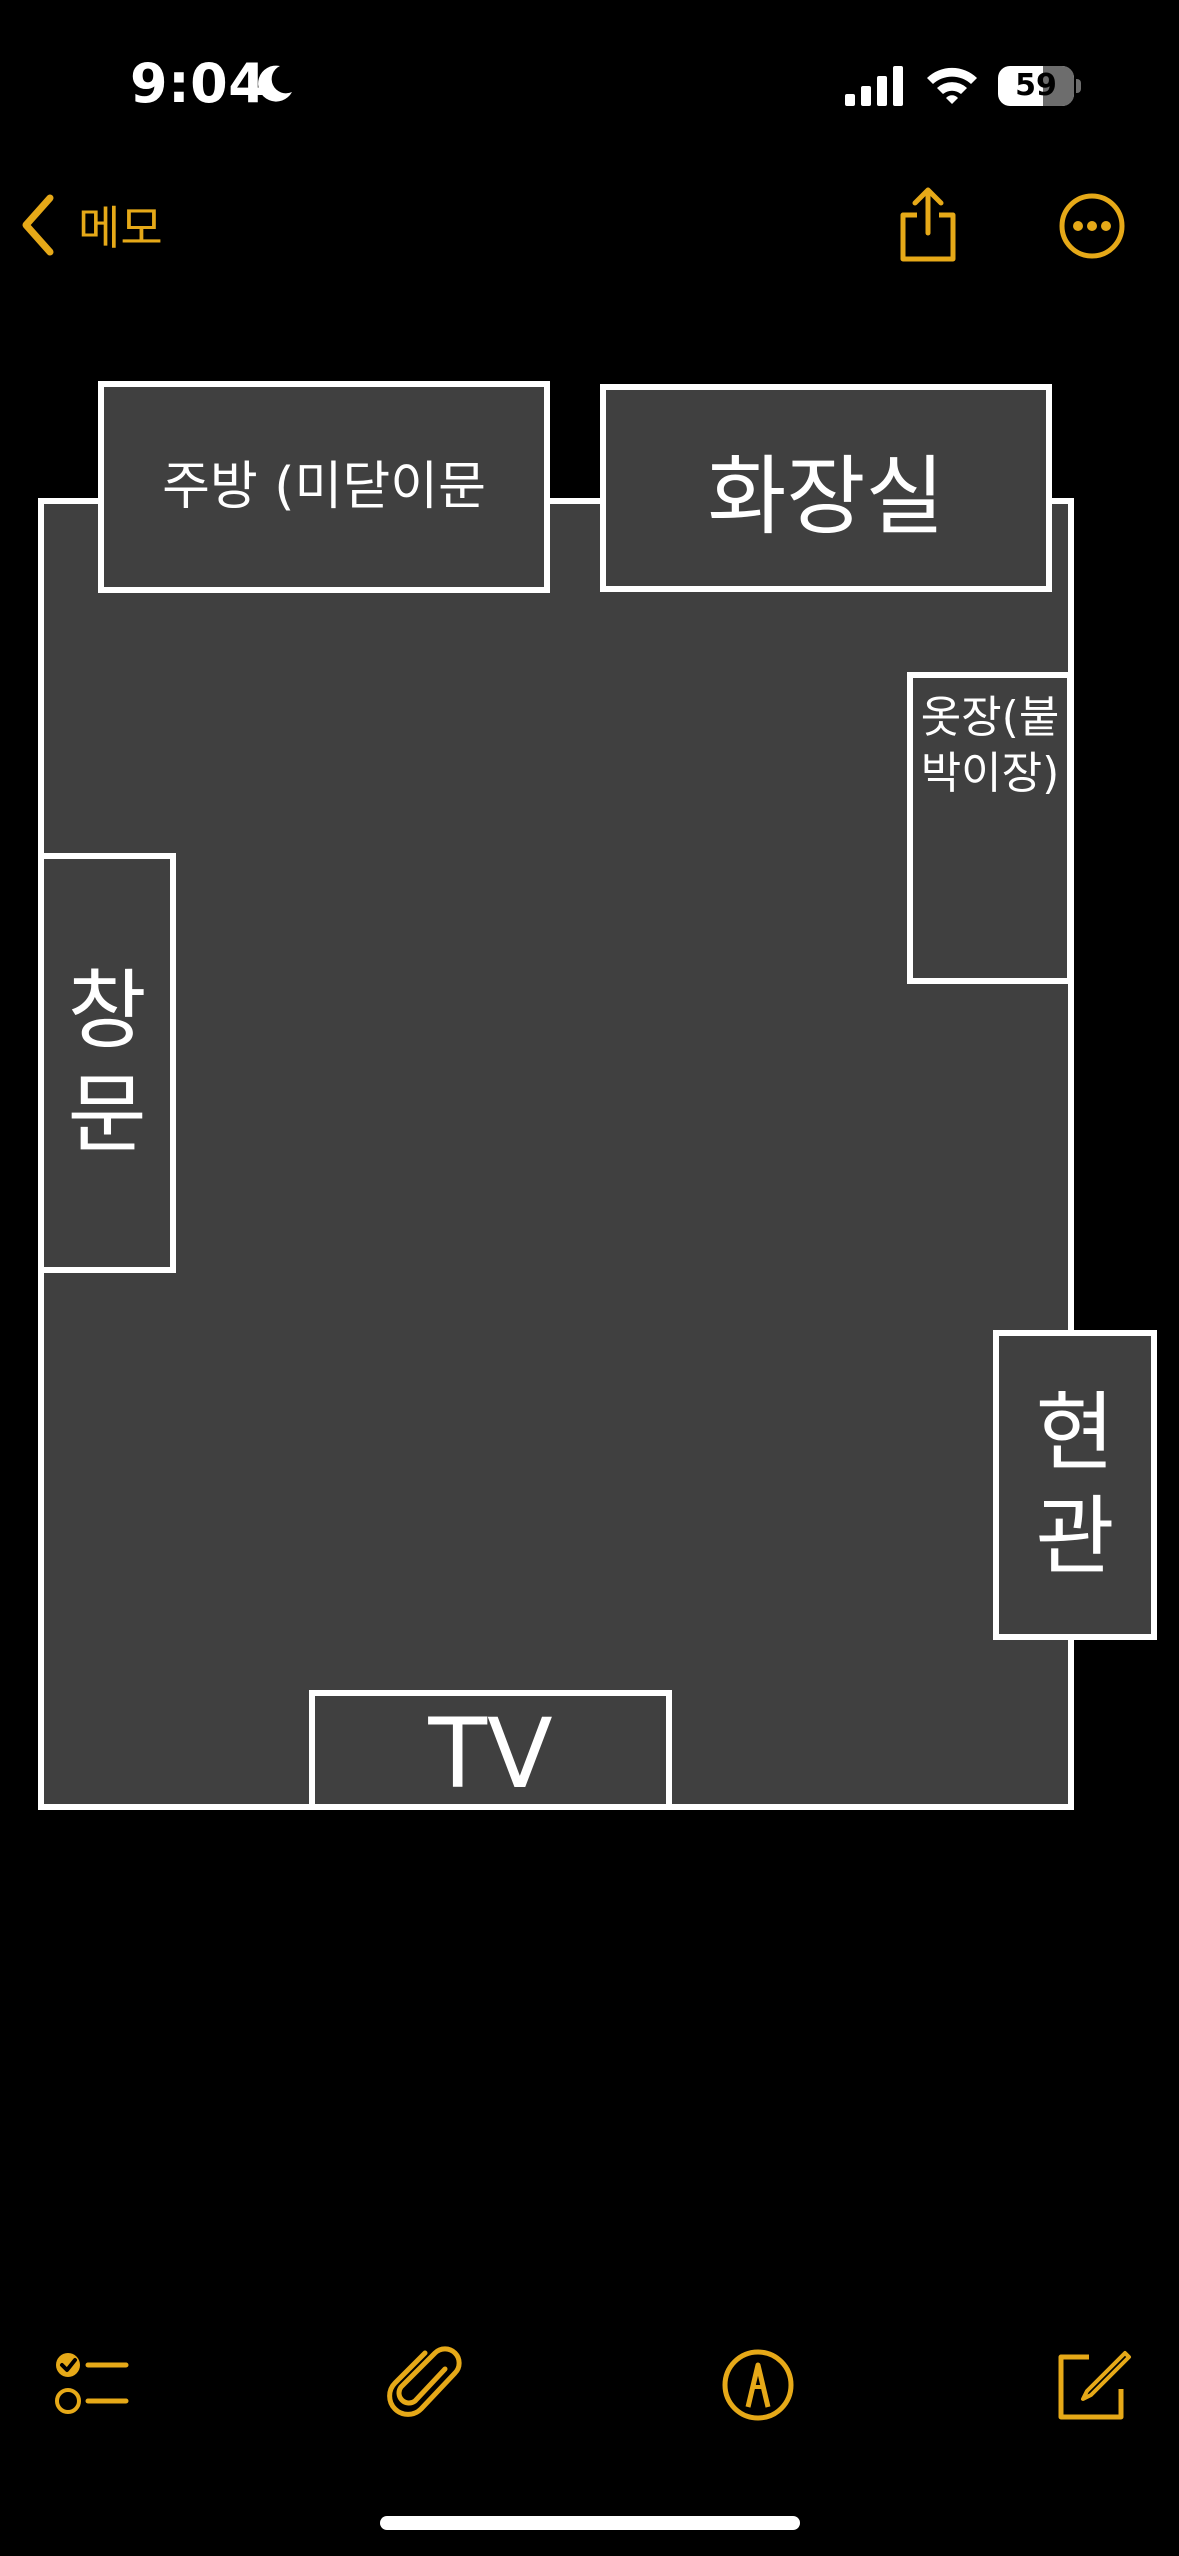 The image size is (1179, 2556). I want to click on home-indicator, so click(590, 2523).